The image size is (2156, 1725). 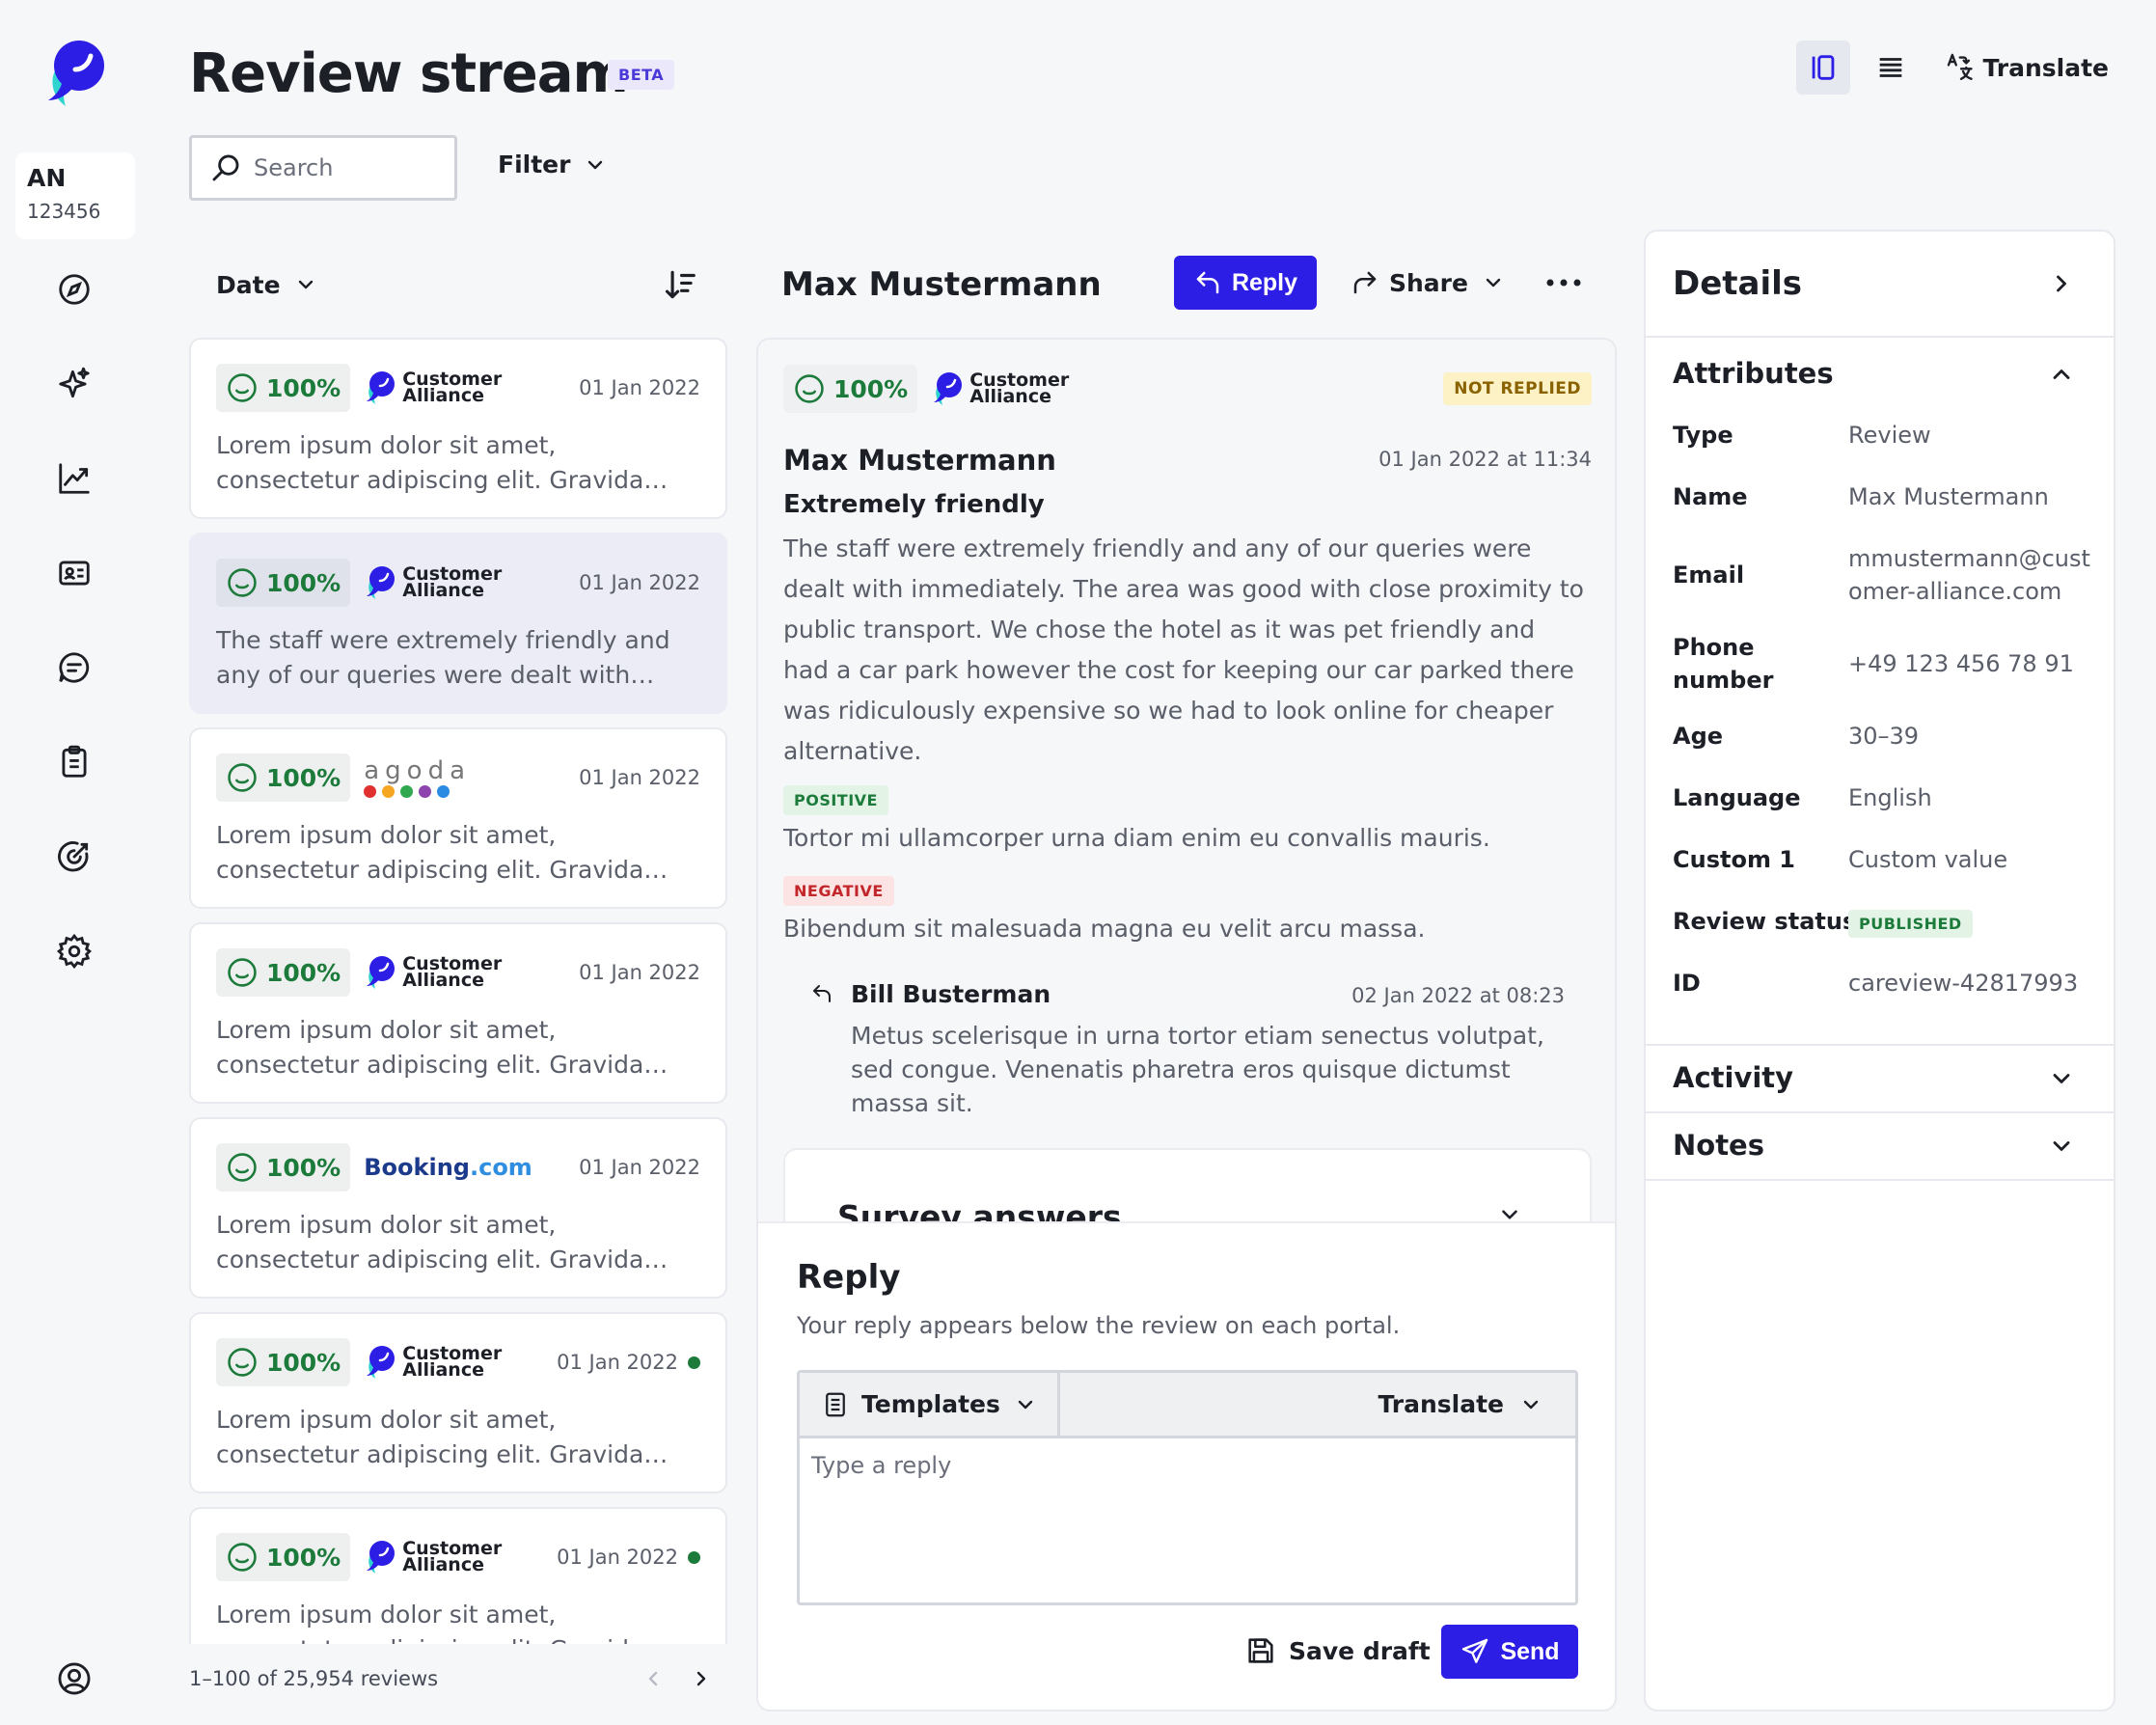 What do you see at coordinates (1698, 737) in the screenshot?
I see `attribute-key: Age` at bounding box center [1698, 737].